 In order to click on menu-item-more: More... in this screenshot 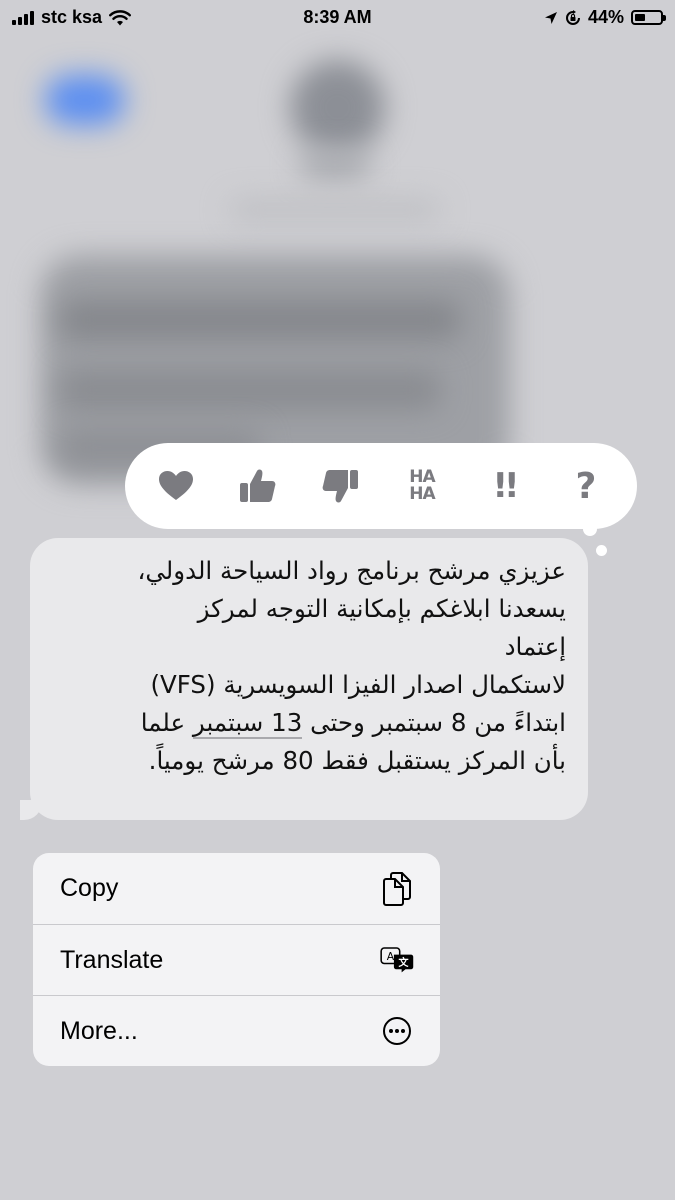, I will do `click(236, 1030)`.